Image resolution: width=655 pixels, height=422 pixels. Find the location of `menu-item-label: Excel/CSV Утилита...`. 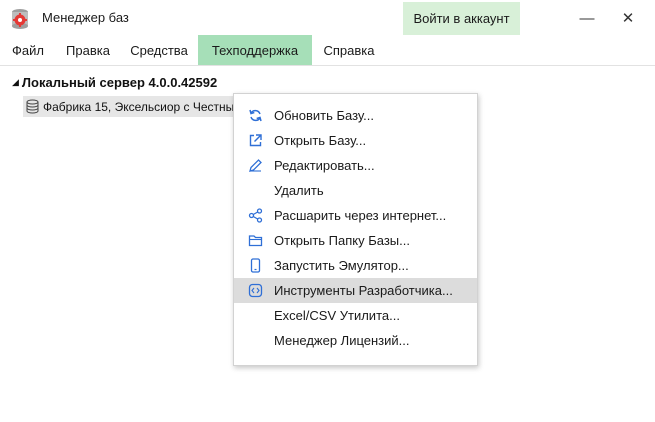

menu-item-label: Excel/CSV Утилита... is located at coordinates (337, 315).